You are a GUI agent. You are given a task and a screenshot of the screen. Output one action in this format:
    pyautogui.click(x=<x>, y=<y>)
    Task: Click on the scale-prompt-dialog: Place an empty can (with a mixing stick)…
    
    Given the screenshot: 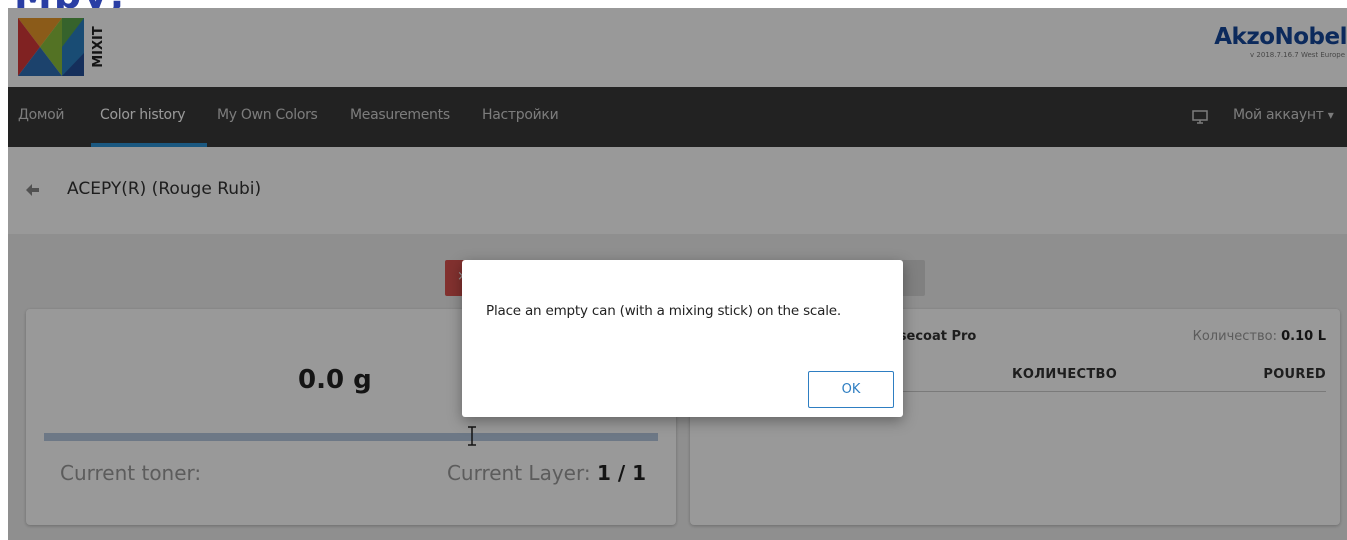 What is the action you would take?
    pyautogui.click(x=682, y=338)
    